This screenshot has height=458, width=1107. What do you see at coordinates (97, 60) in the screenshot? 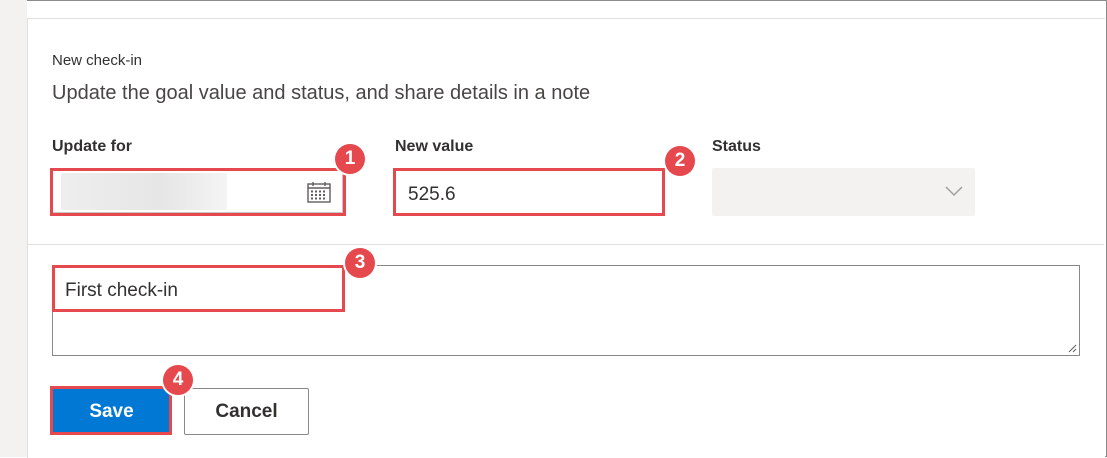
I see `form-kicker: New check-in` at bounding box center [97, 60].